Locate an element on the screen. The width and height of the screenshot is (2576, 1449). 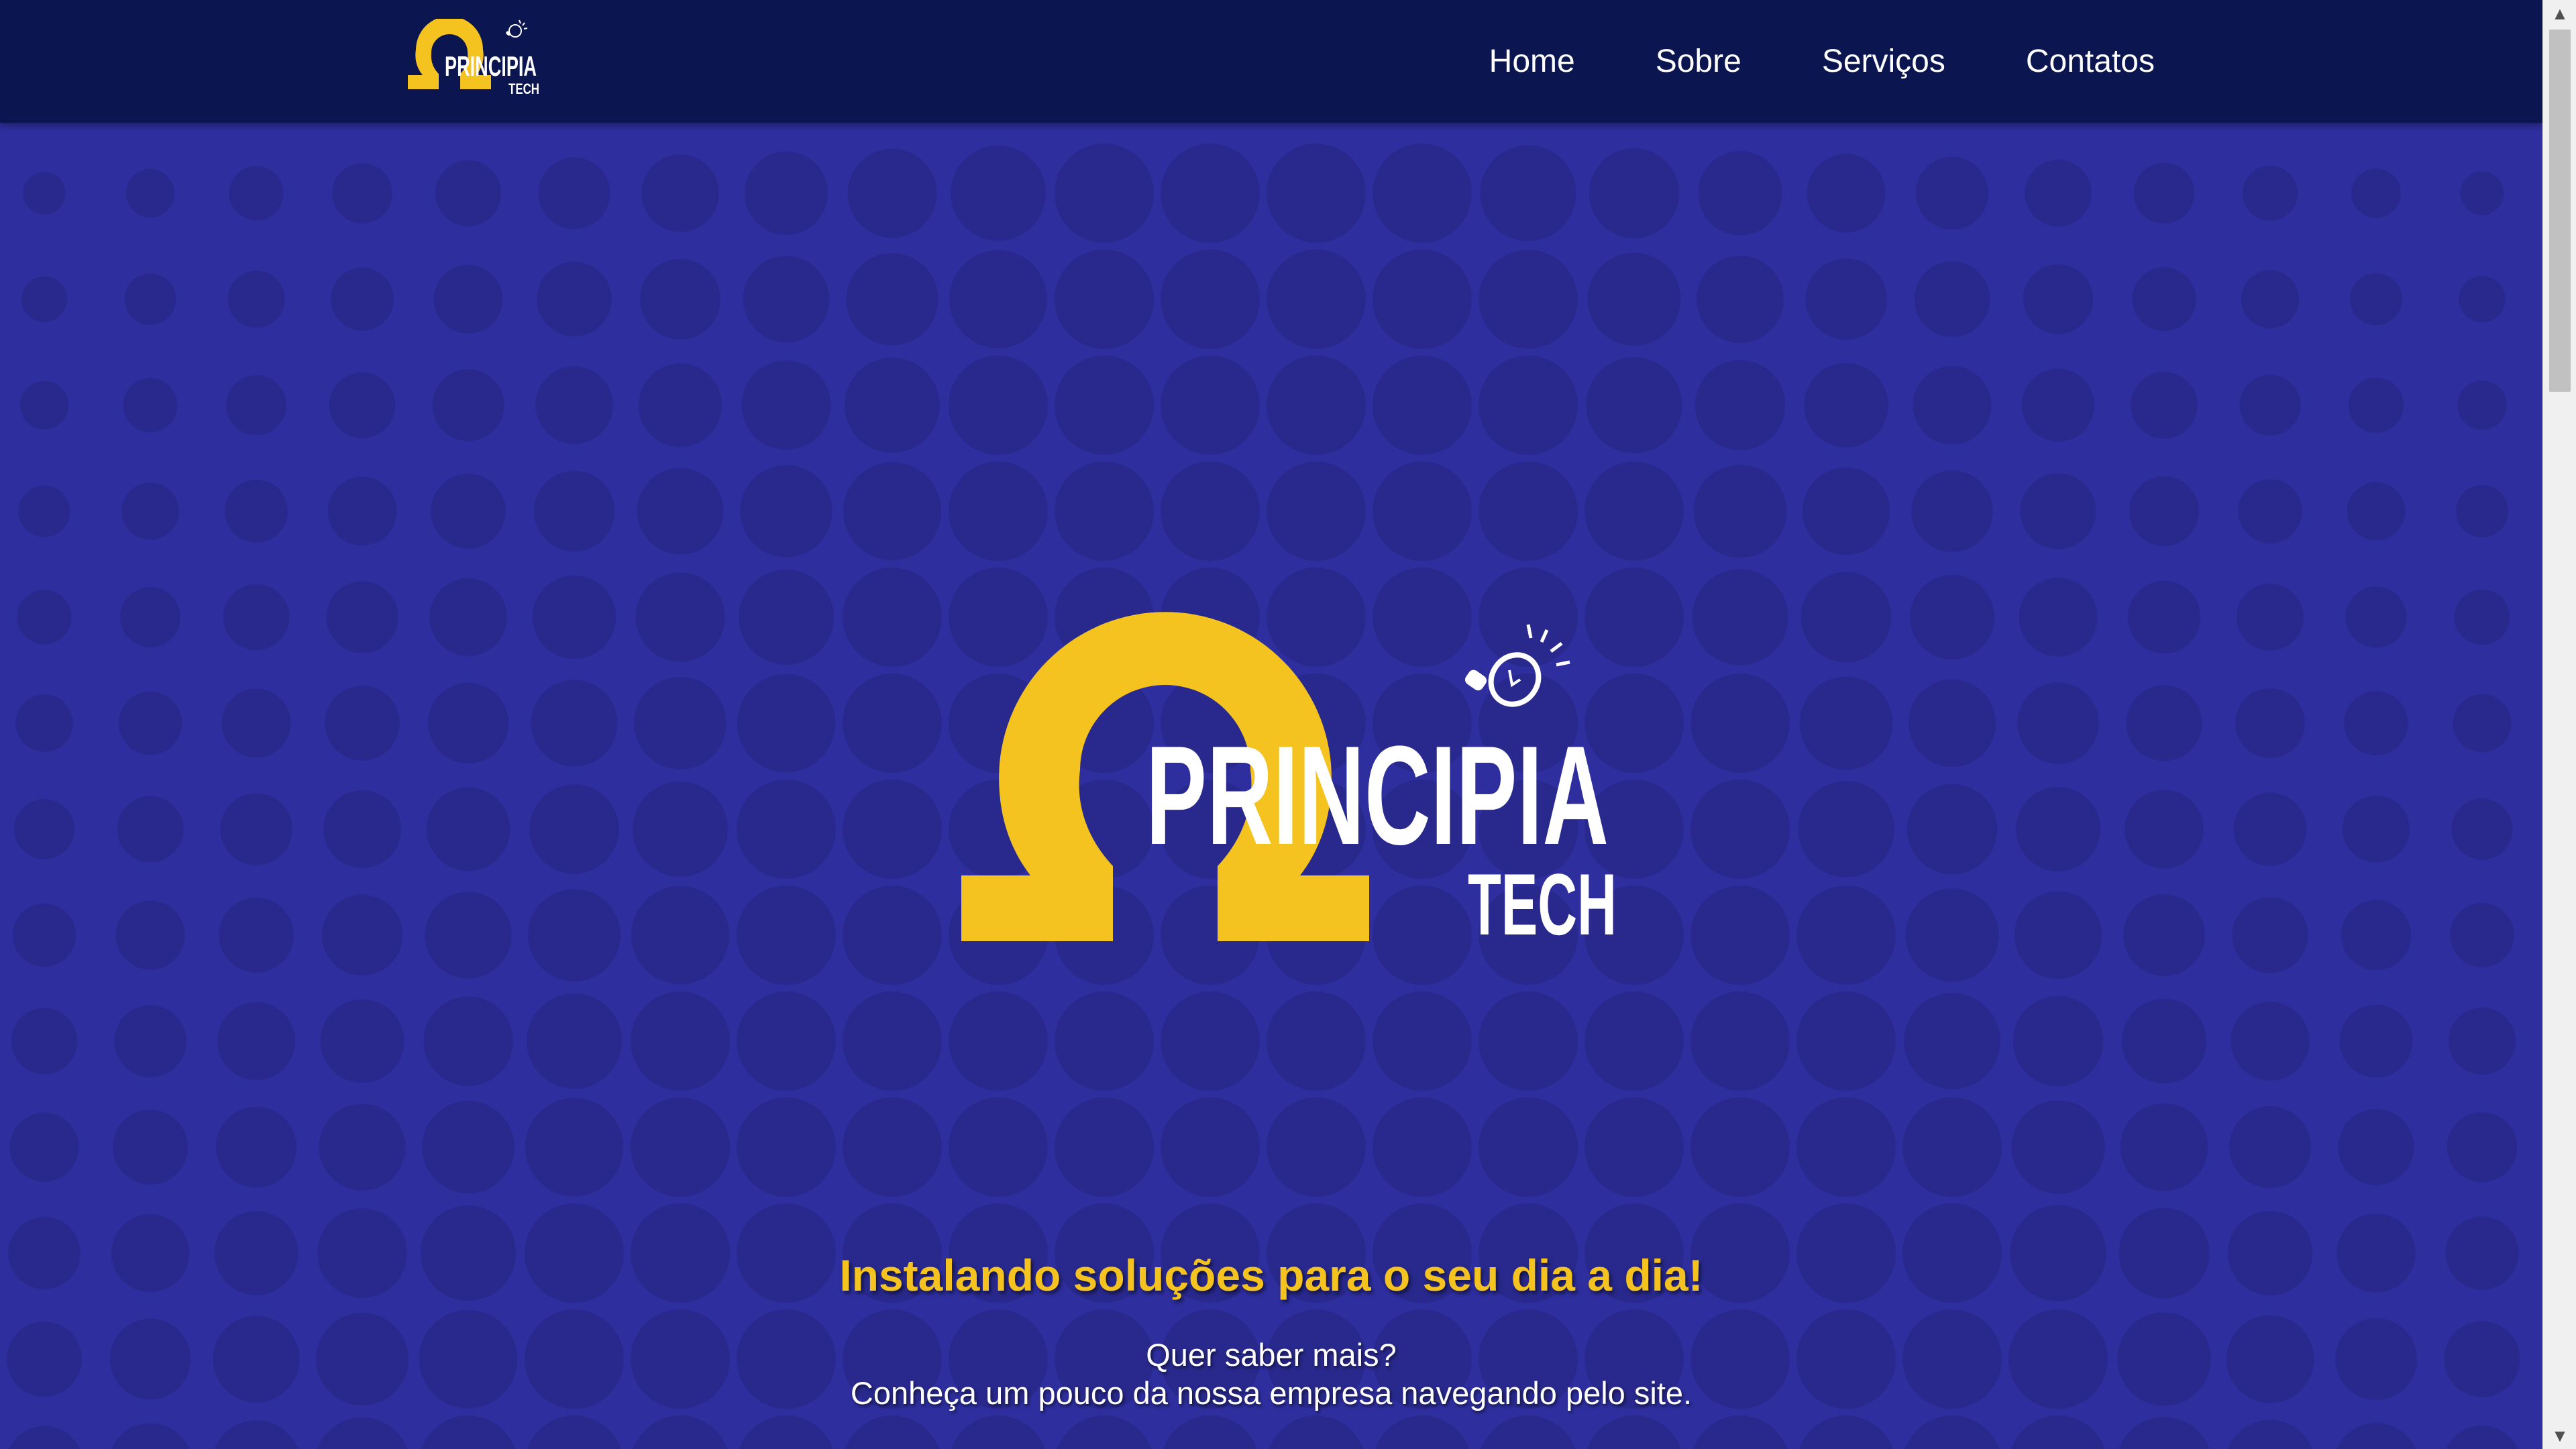
chevron-up-icon: ▲ is located at coordinates (2559, 13).